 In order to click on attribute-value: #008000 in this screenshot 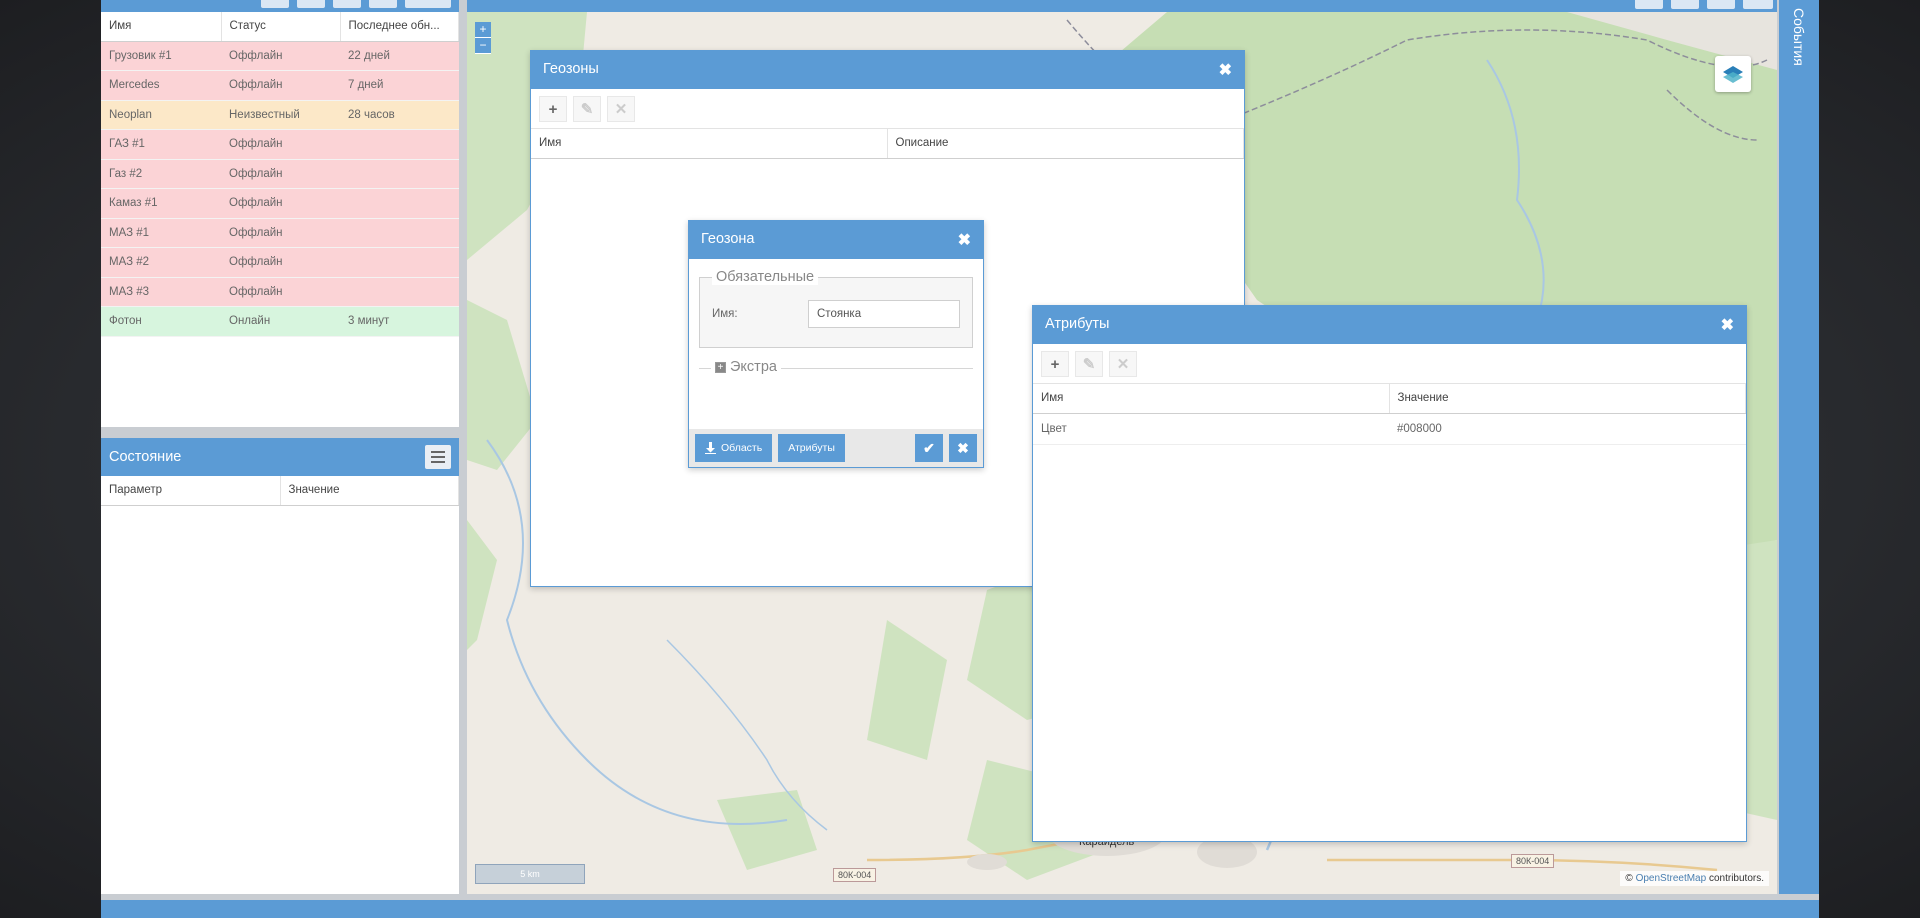, I will do `click(1567, 429)`.